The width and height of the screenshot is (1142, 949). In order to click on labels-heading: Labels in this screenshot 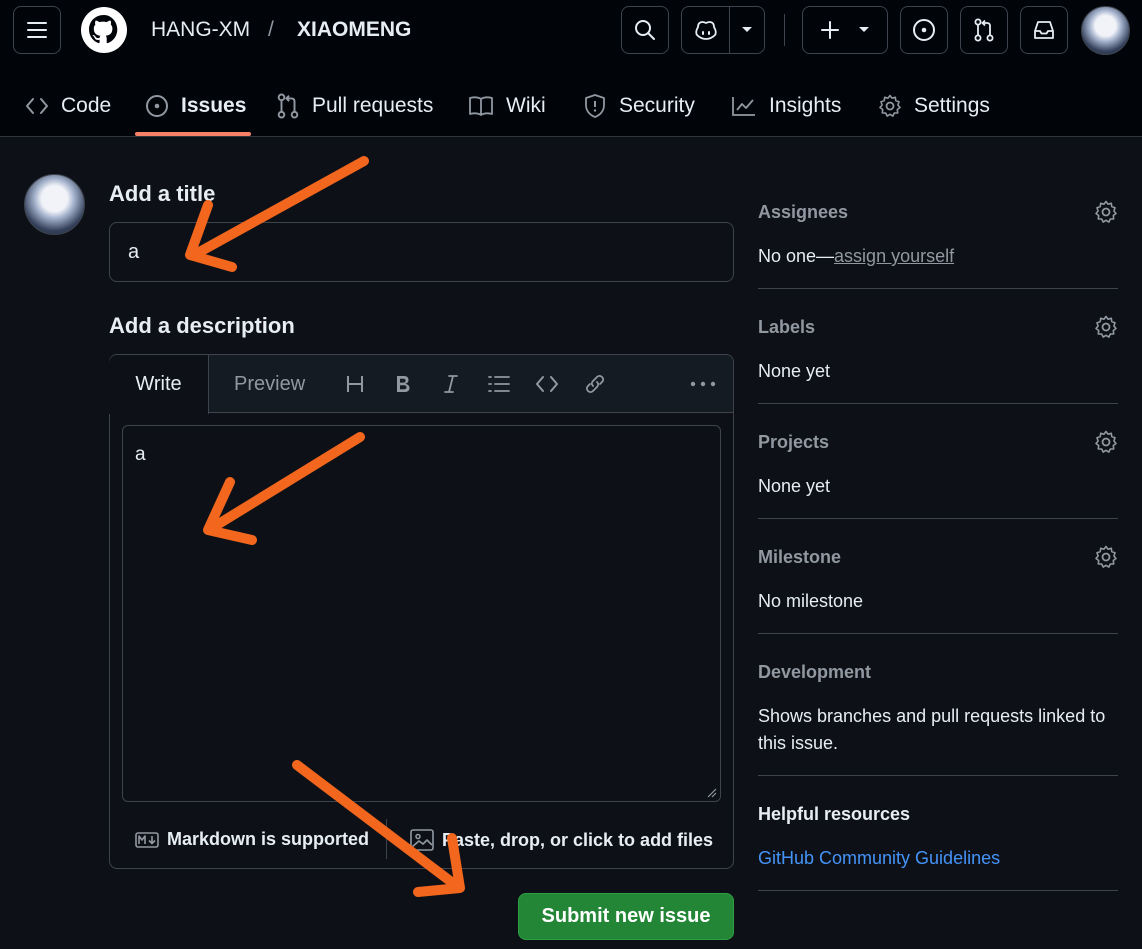, I will do `click(787, 327)`.